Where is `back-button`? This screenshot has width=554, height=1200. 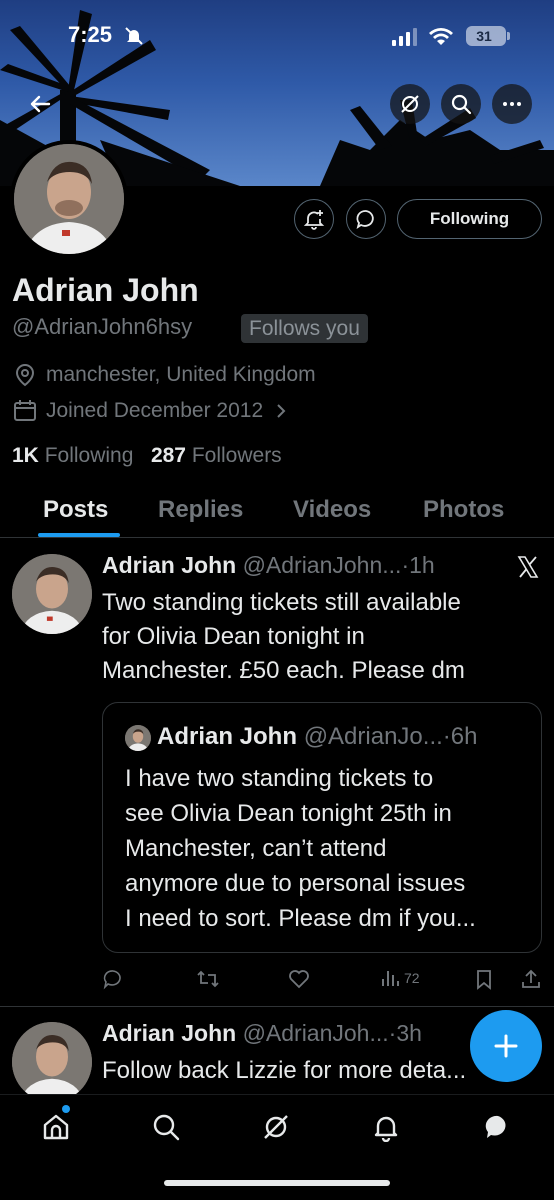 back-button is located at coordinates (40, 104).